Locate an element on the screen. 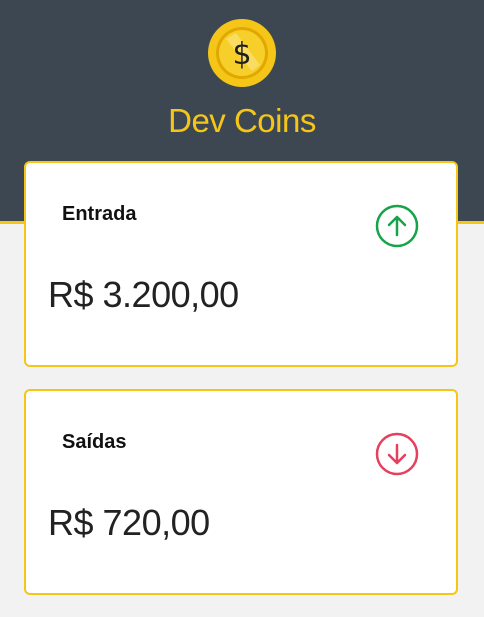  income-value: R$ 3.200,00 is located at coordinates (143, 294).